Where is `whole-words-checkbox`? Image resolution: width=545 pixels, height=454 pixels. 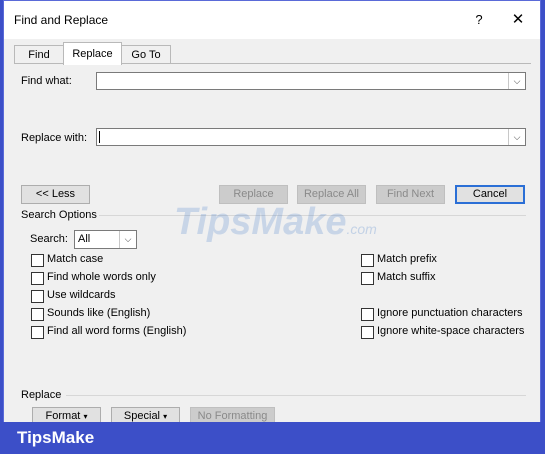
whole-words-checkbox is located at coordinates (37, 278).